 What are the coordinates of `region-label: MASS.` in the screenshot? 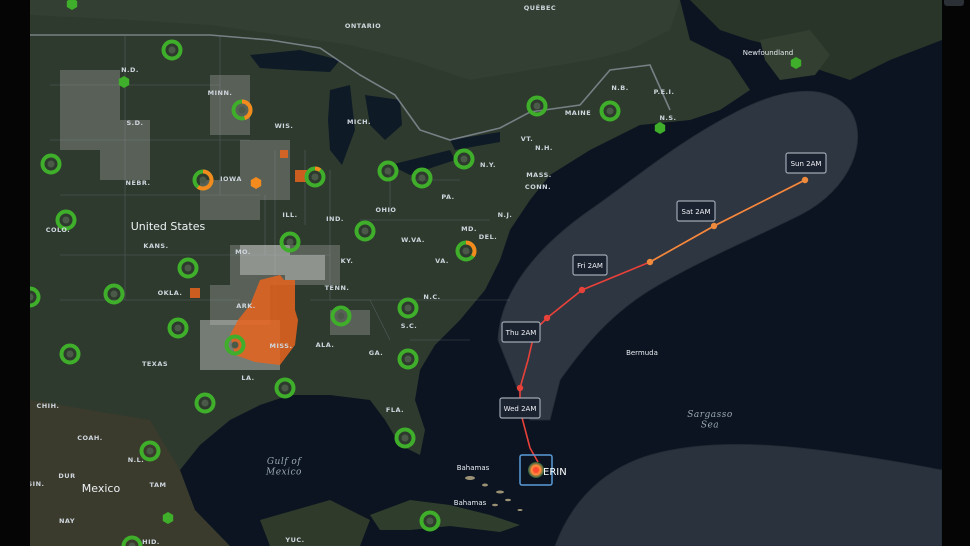 It's located at (539, 175).